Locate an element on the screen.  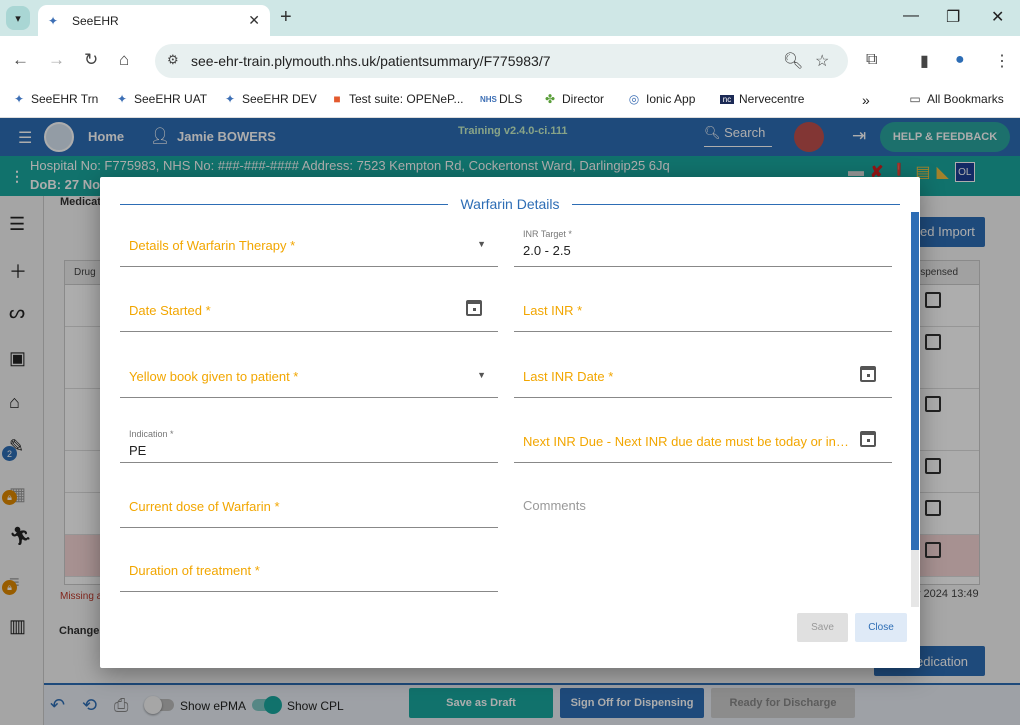
last-inr-field: Last INR * is located at coordinates (703, 313).